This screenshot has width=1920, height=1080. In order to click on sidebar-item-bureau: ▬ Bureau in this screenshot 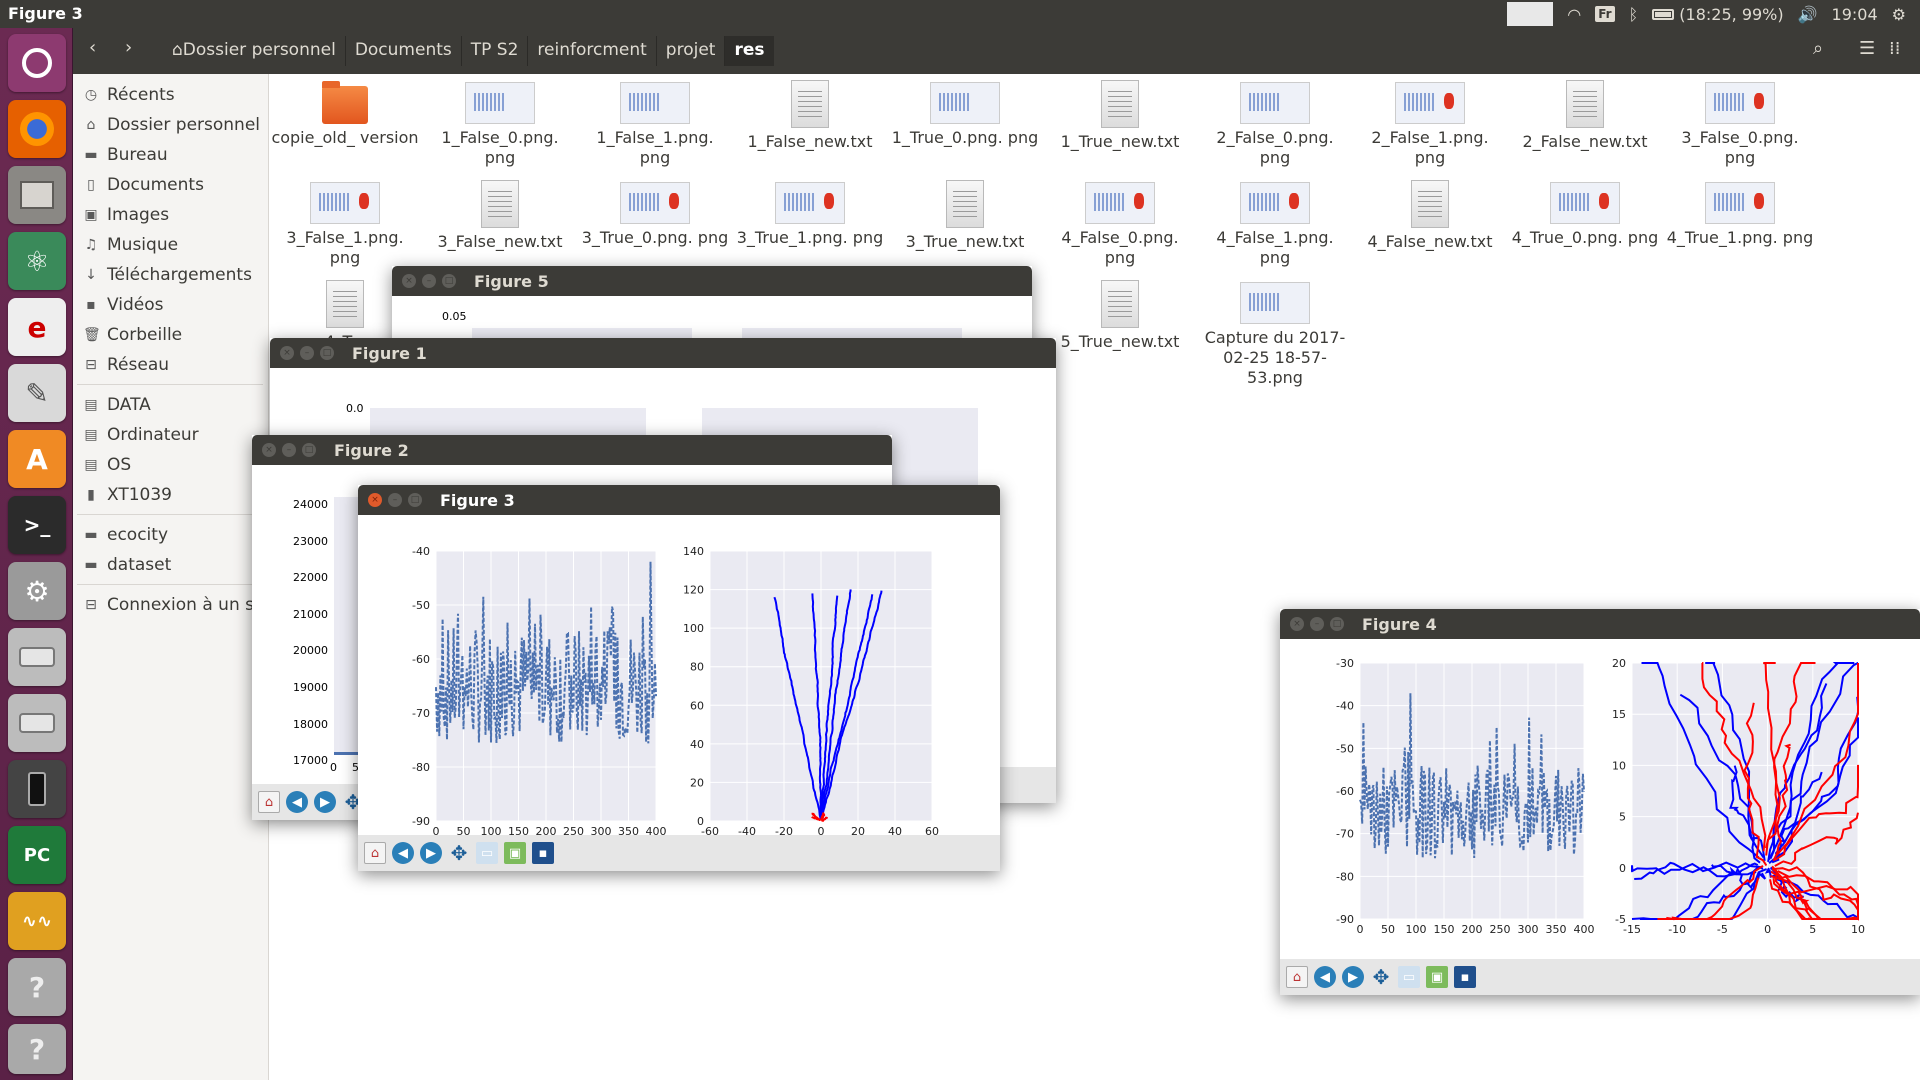, I will do `click(125, 155)`.